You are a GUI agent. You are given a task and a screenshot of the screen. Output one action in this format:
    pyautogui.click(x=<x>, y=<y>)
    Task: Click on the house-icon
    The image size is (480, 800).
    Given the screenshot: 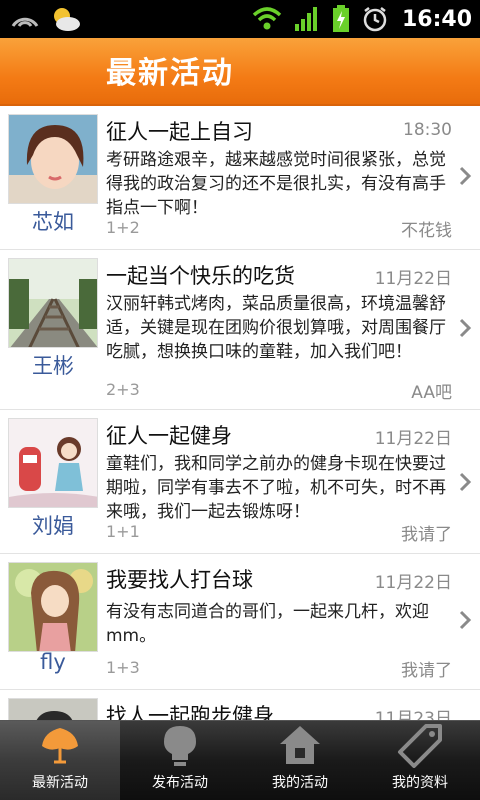 What is the action you would take?
    pyautogui.click(x=300, y=745)
    